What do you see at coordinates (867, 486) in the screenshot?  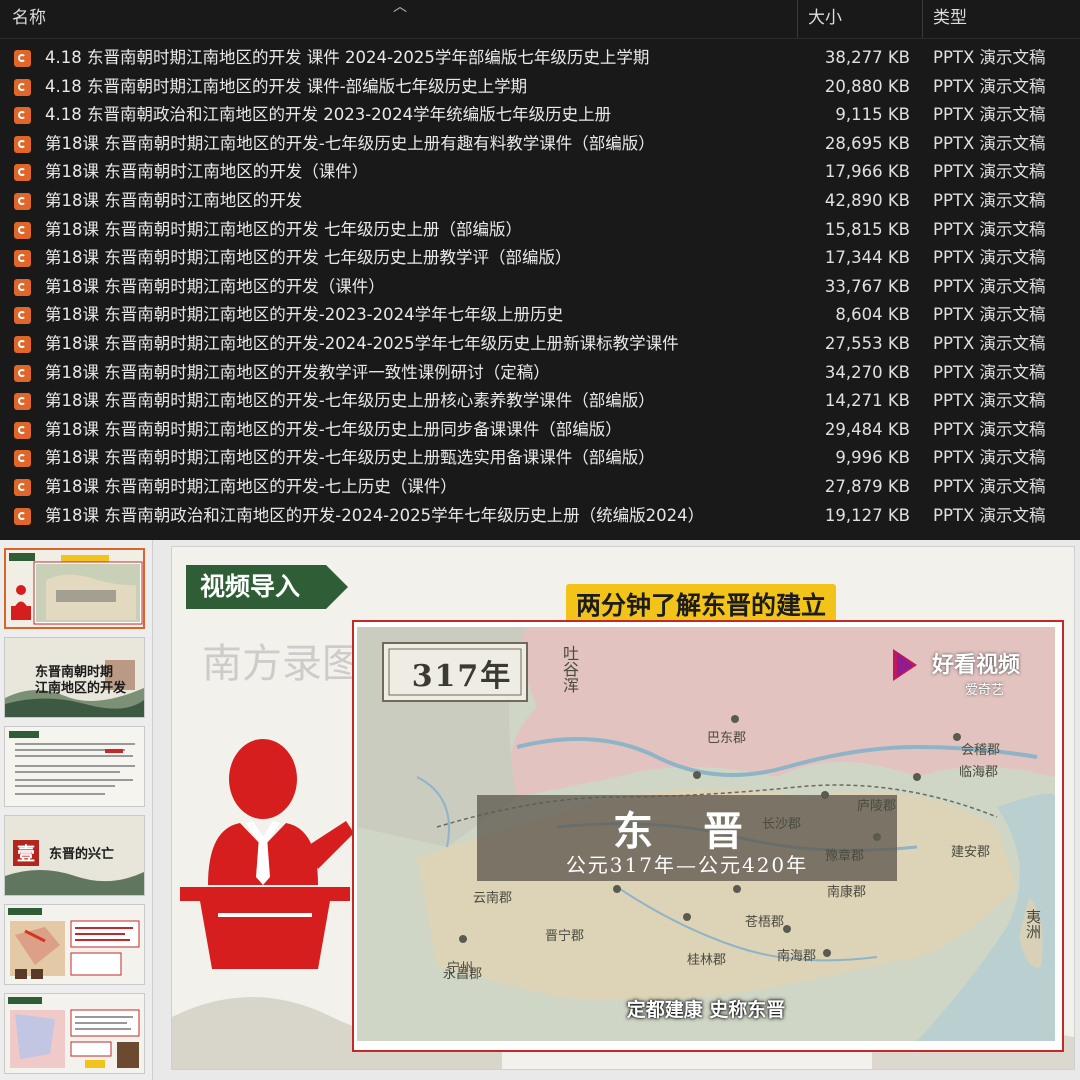 I see `file-size: 27,879 KB` at bounding box center [867, 486].